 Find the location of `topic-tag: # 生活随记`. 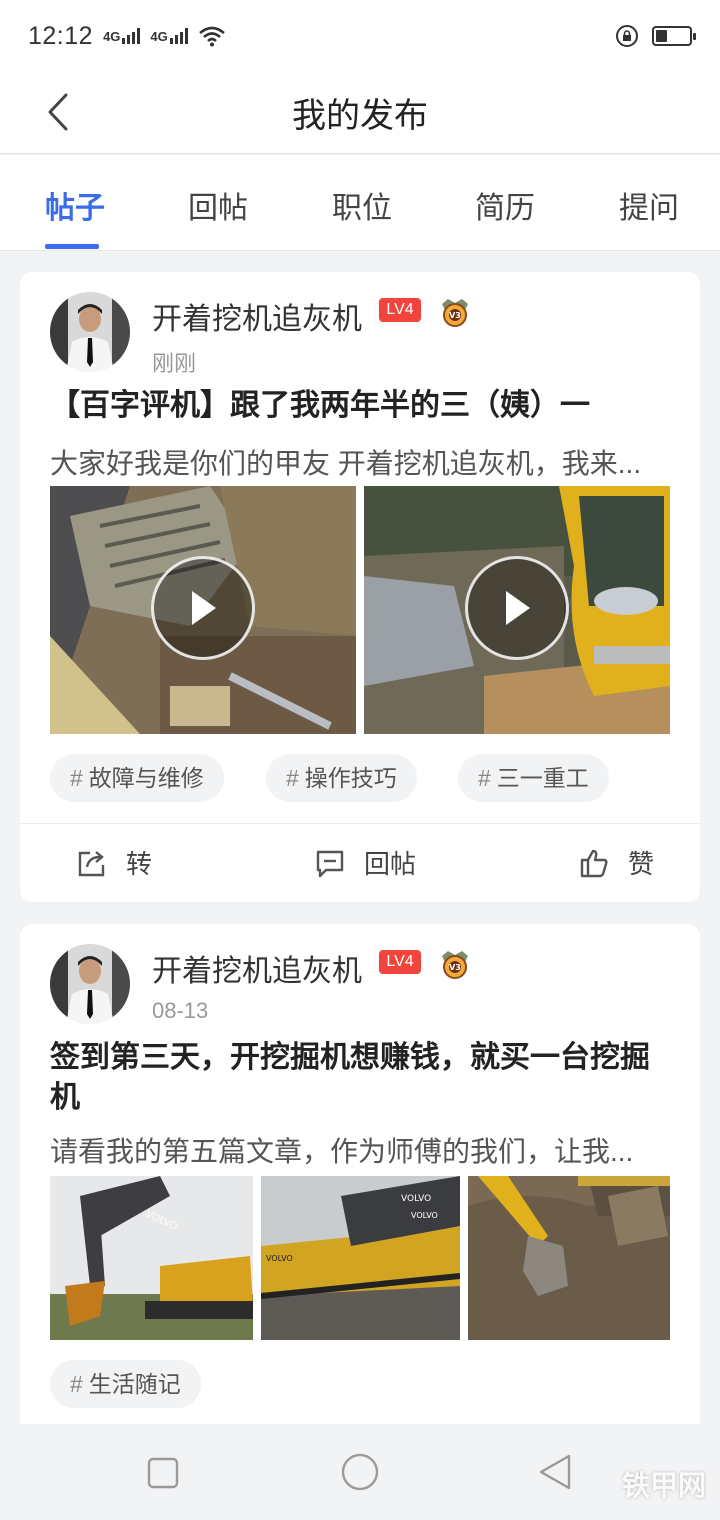

topic-tag: # 生活随记 is located at coordinates (125, 1384).